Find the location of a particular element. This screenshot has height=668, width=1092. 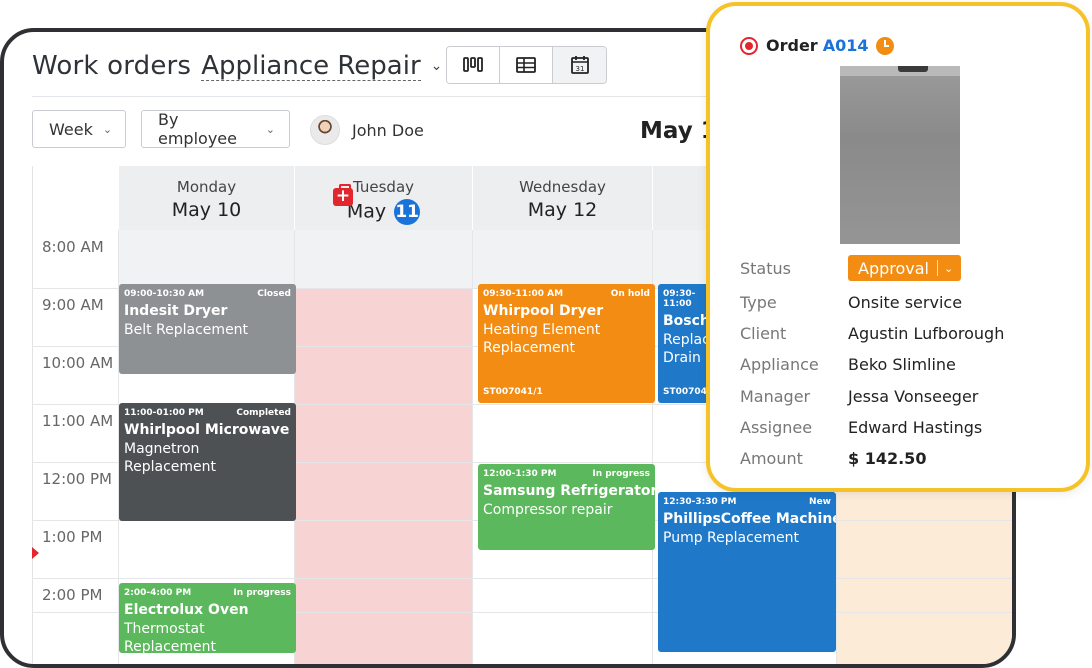

time-label: 8:00 AM is located at coordinates (73, 247).